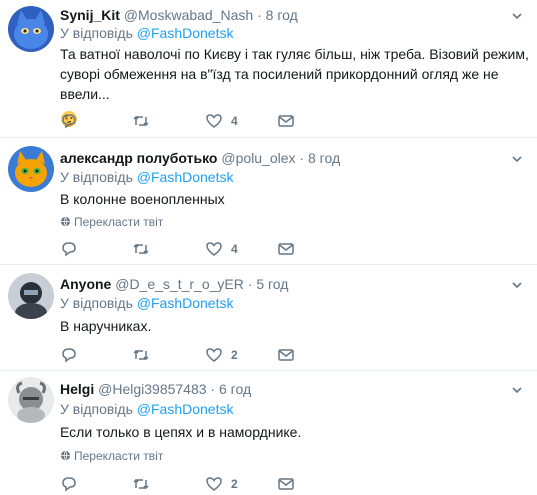 This screenshot has width=537, height=495. Describe the element at coordinates (272, 284) in the screenshot. I see `timestamp: 5 год` at that location.